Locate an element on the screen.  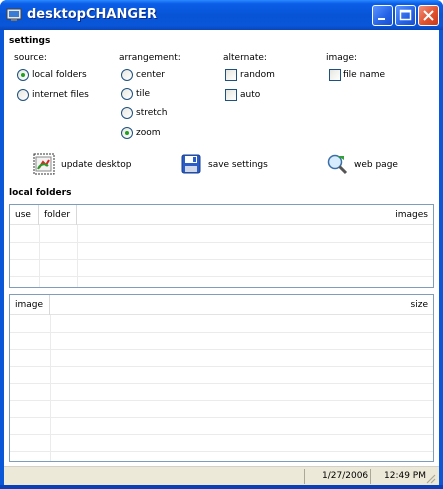
web-page-button: web page is located at coordinates (366, 165).